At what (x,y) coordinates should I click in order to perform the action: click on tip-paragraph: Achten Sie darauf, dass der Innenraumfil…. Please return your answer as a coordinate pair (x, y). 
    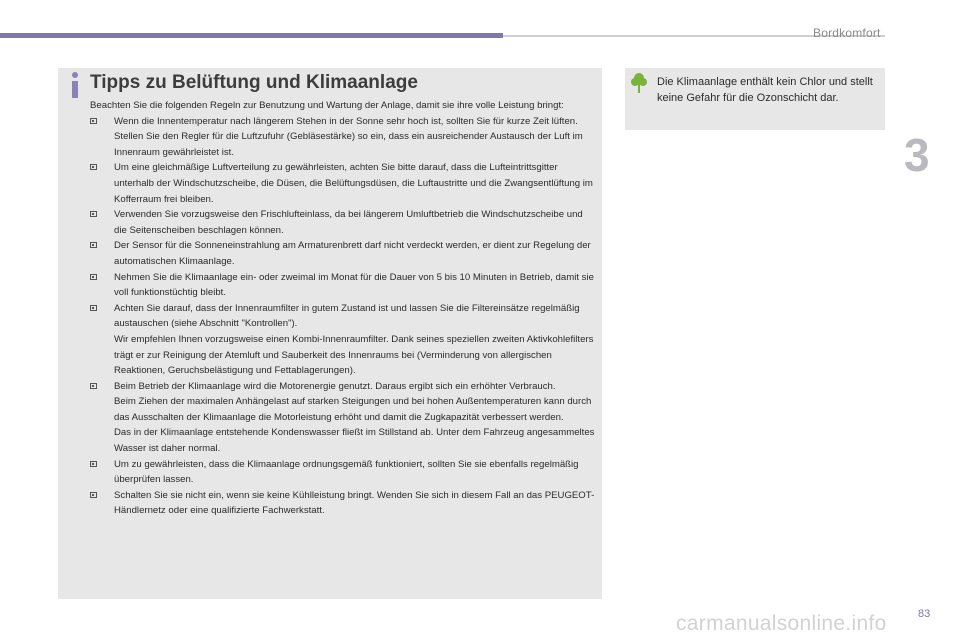
    Looking at the image, I should click on (347, 316).